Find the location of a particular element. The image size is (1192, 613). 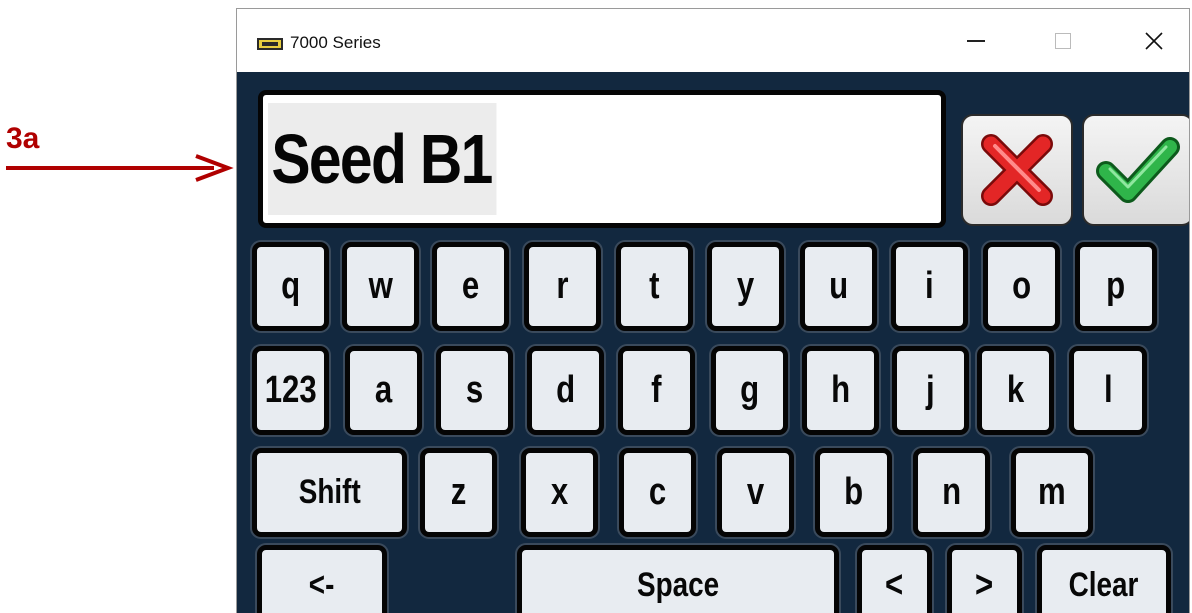

key-x: x is located at coordinates (559, 492).